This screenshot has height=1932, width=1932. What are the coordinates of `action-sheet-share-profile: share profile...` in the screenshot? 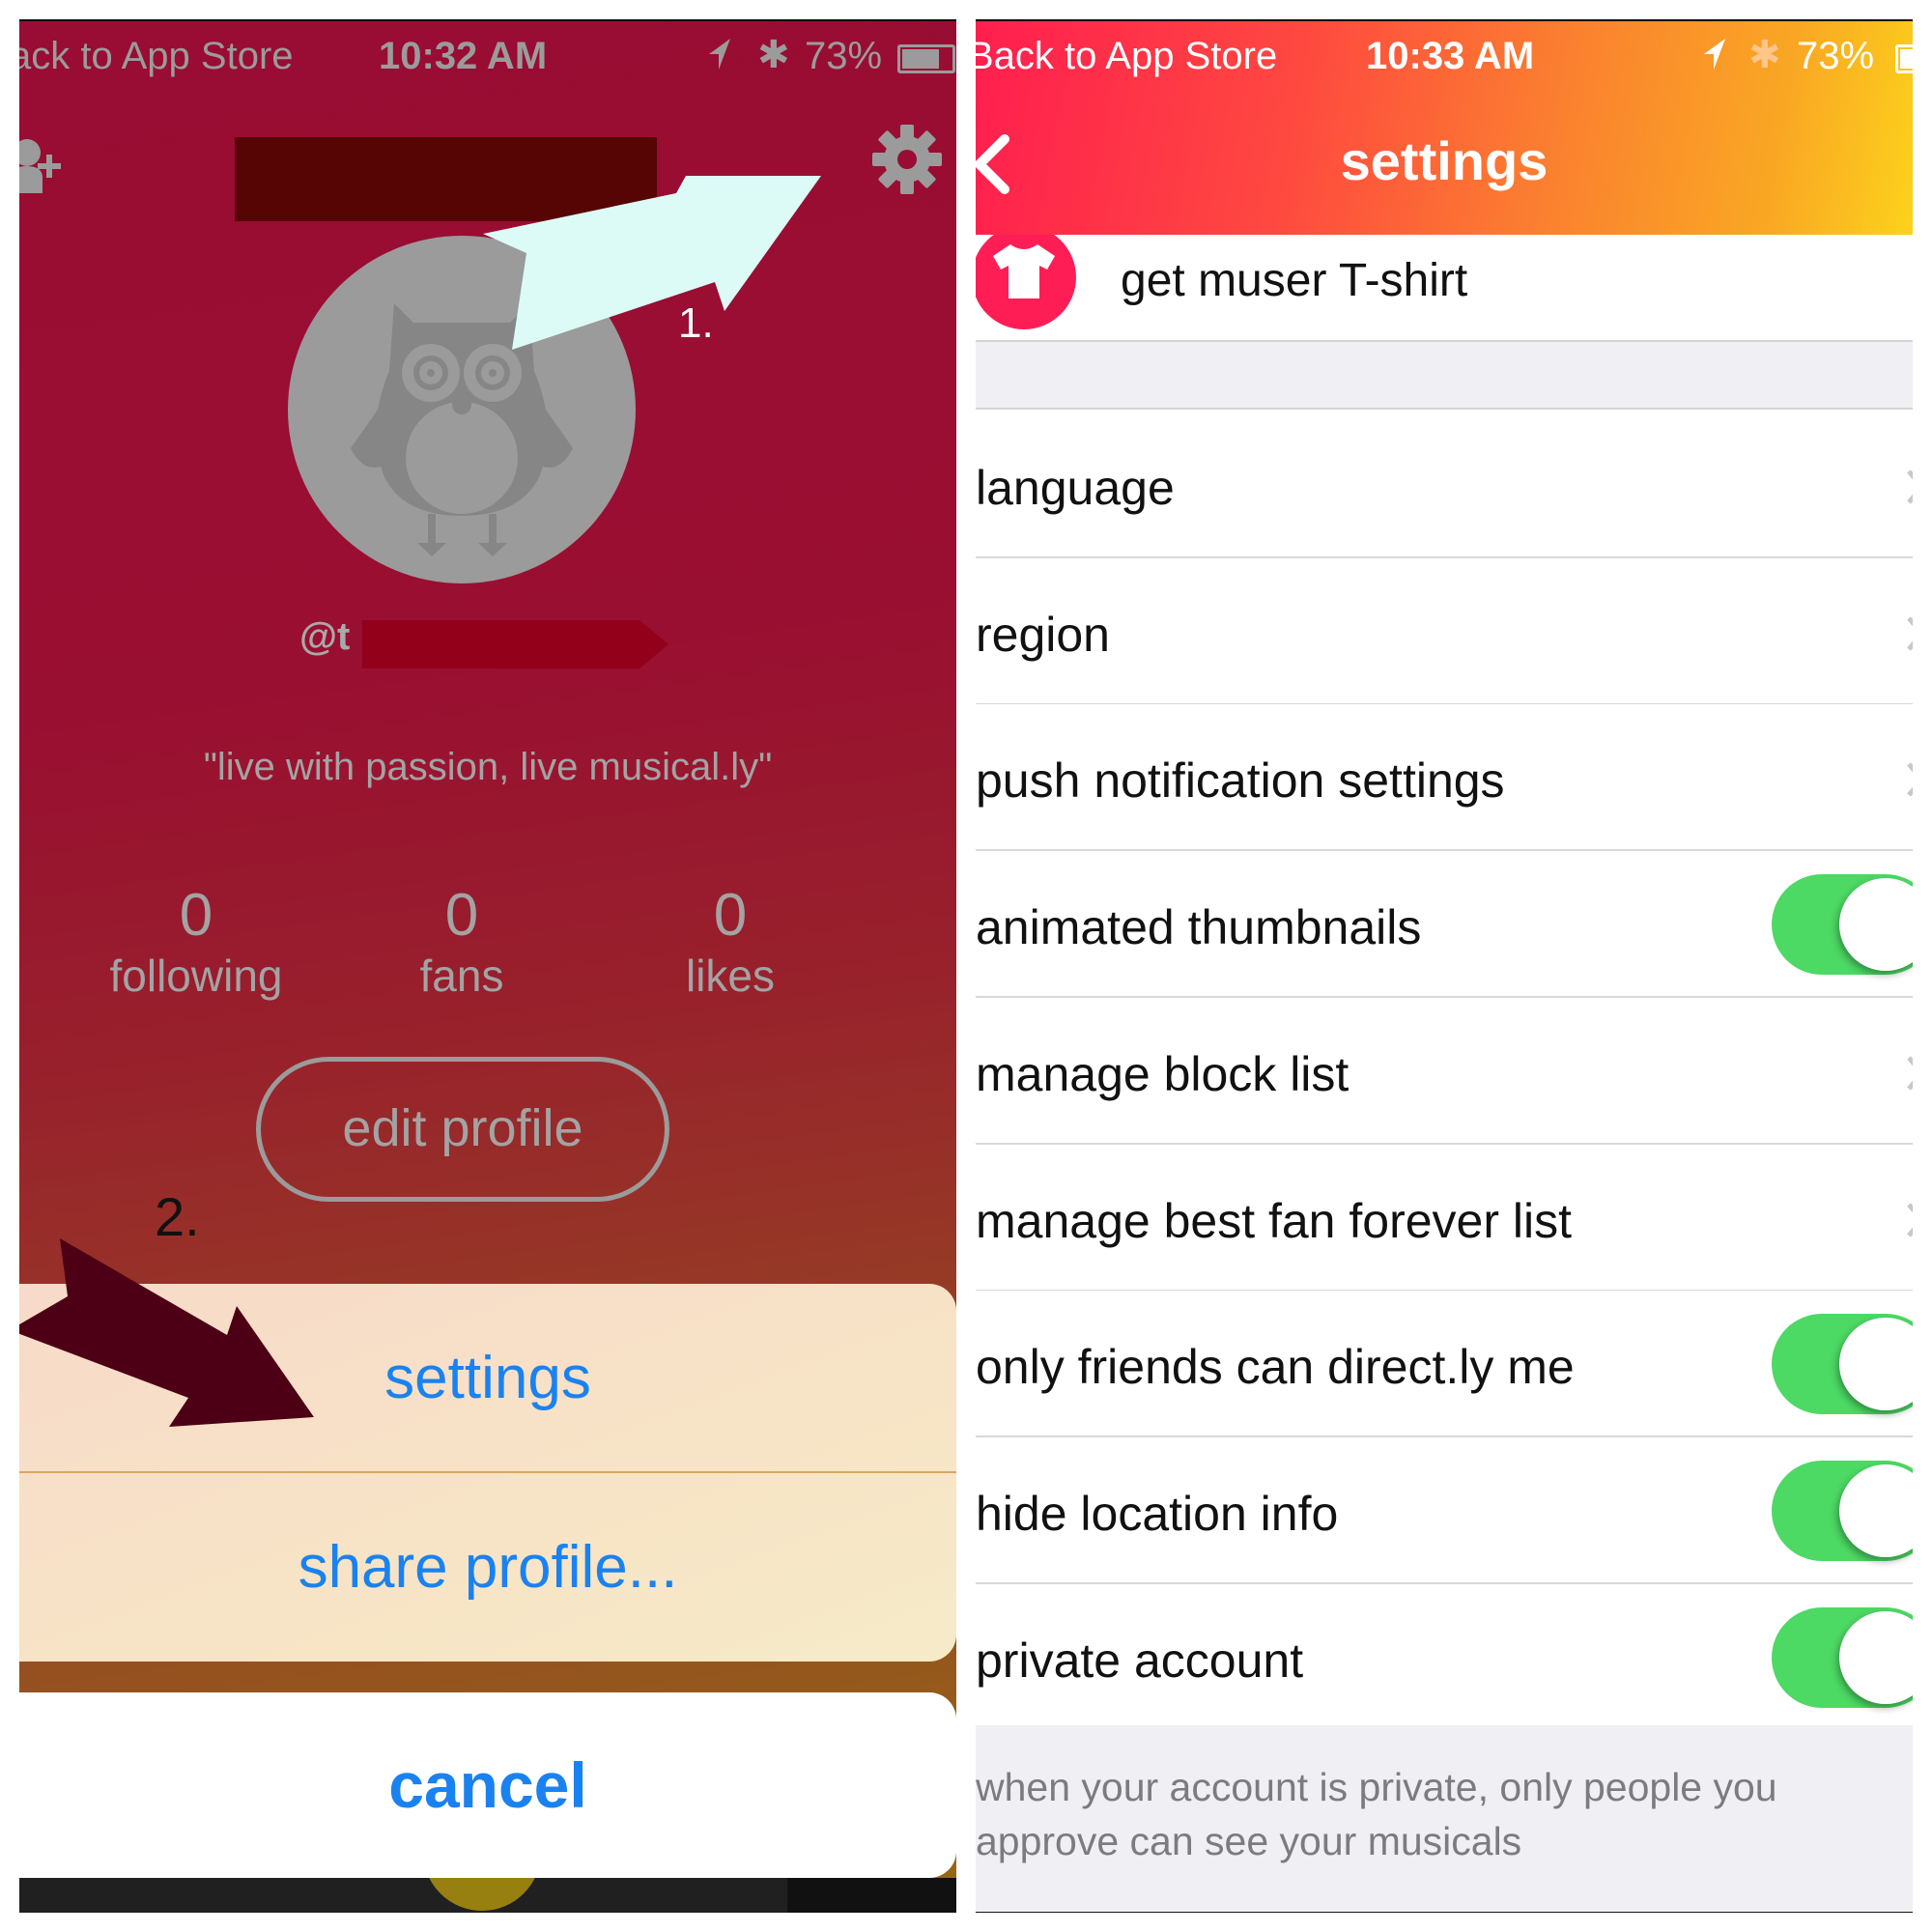 It's located at (487, 1567).